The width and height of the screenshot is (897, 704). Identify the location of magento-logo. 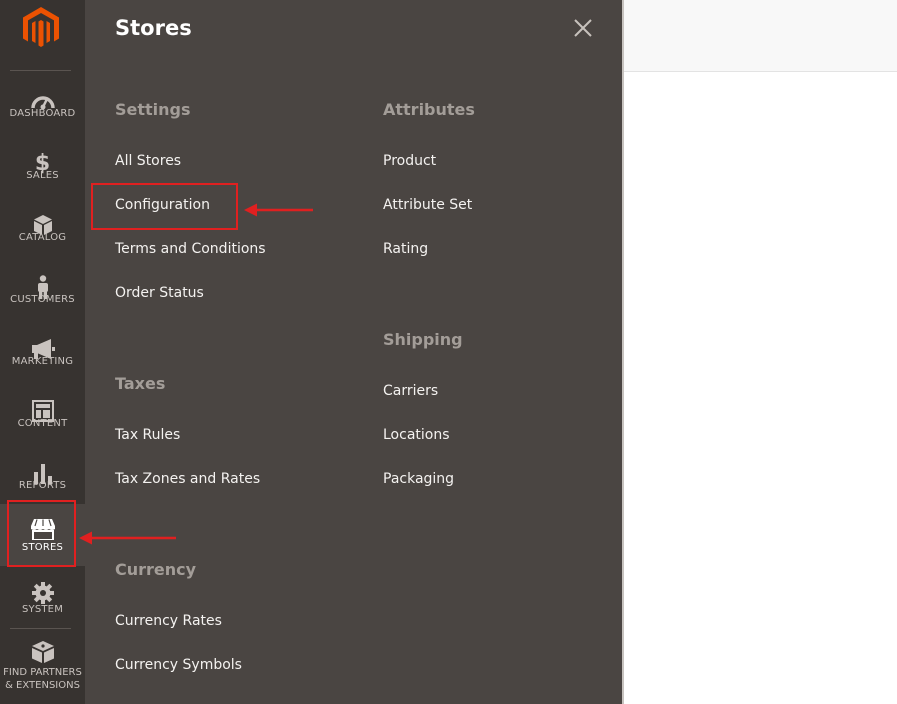
(41, 28).